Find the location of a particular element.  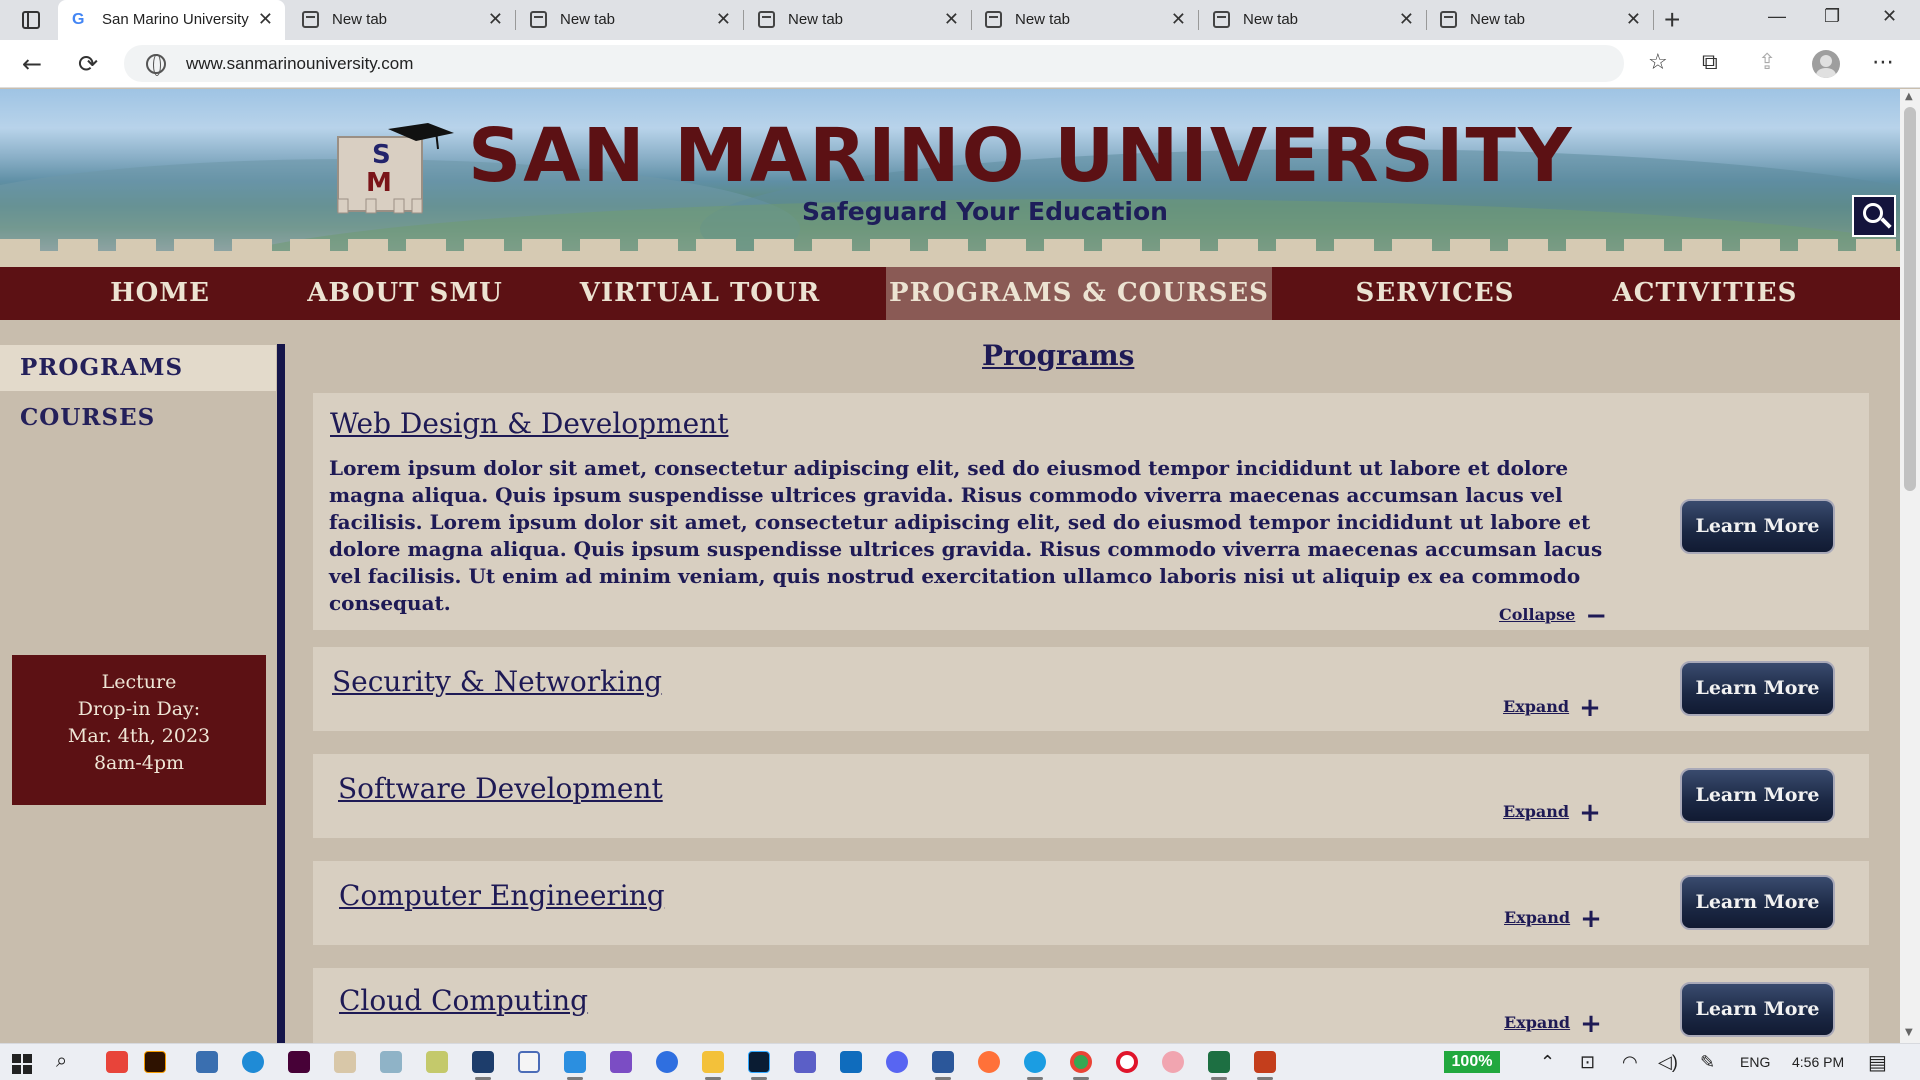

maximize-button: ❐ is located at coordinates (1832, 16).